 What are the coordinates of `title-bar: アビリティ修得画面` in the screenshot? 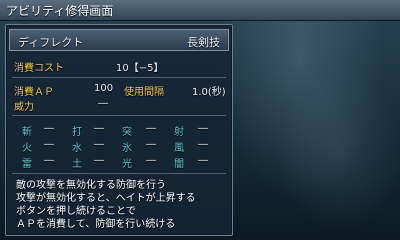 It's located at (200, 10).